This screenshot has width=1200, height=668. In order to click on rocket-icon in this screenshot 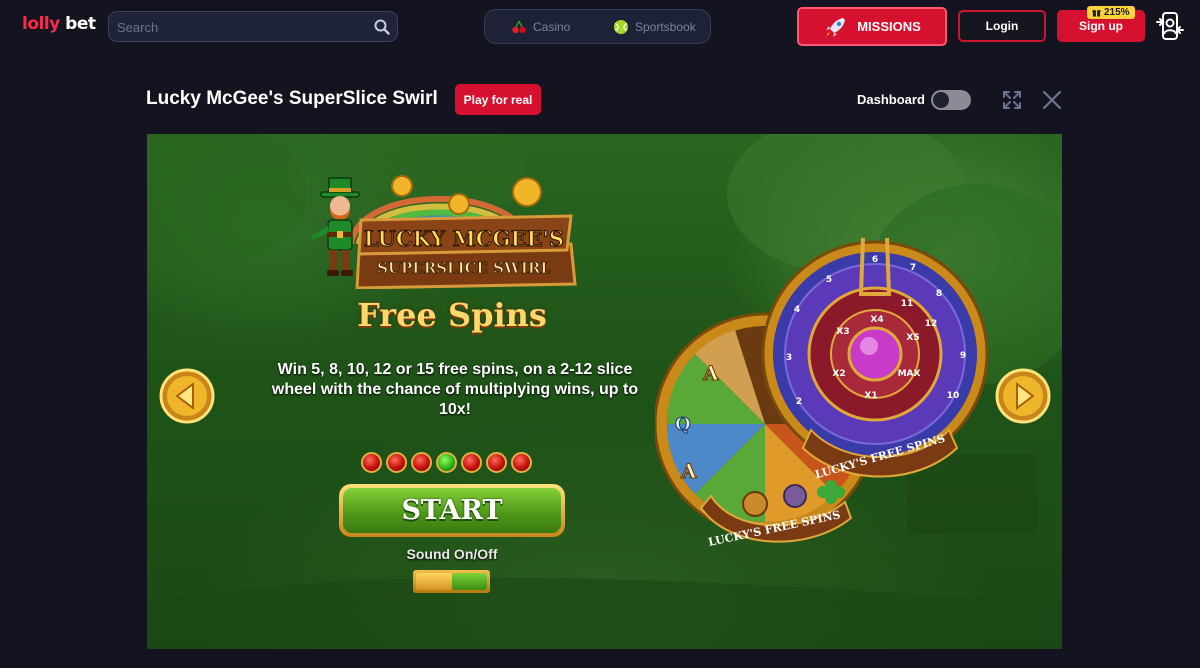, I will do `click(836, 27)`.